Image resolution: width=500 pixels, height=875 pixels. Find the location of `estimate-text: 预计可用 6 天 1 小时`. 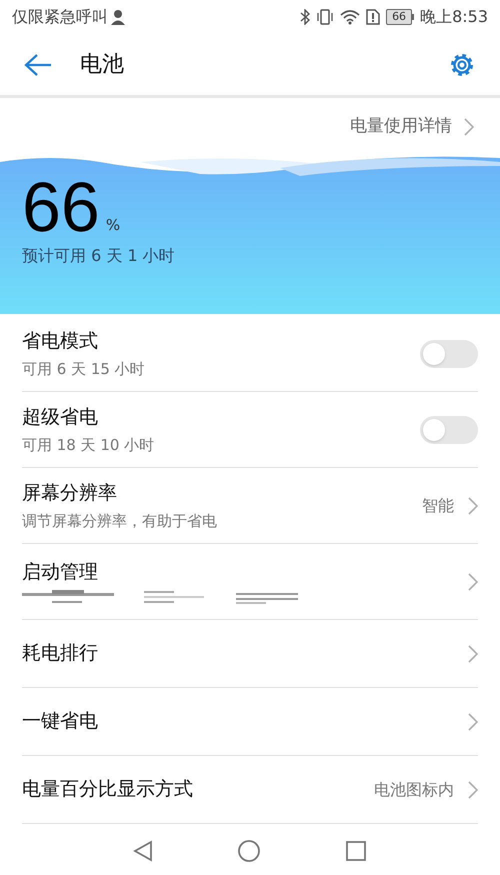

estimate-text: 预计可用 6 天 1 小时 is located at coordinates (99, 256).